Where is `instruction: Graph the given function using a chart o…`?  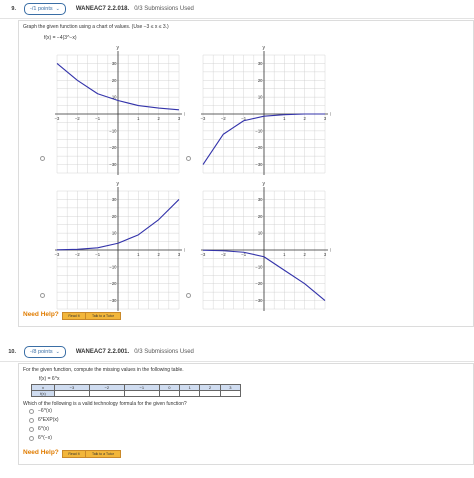 instruction: Graph the given function using a chart o… is located at coordinates (96, 27).